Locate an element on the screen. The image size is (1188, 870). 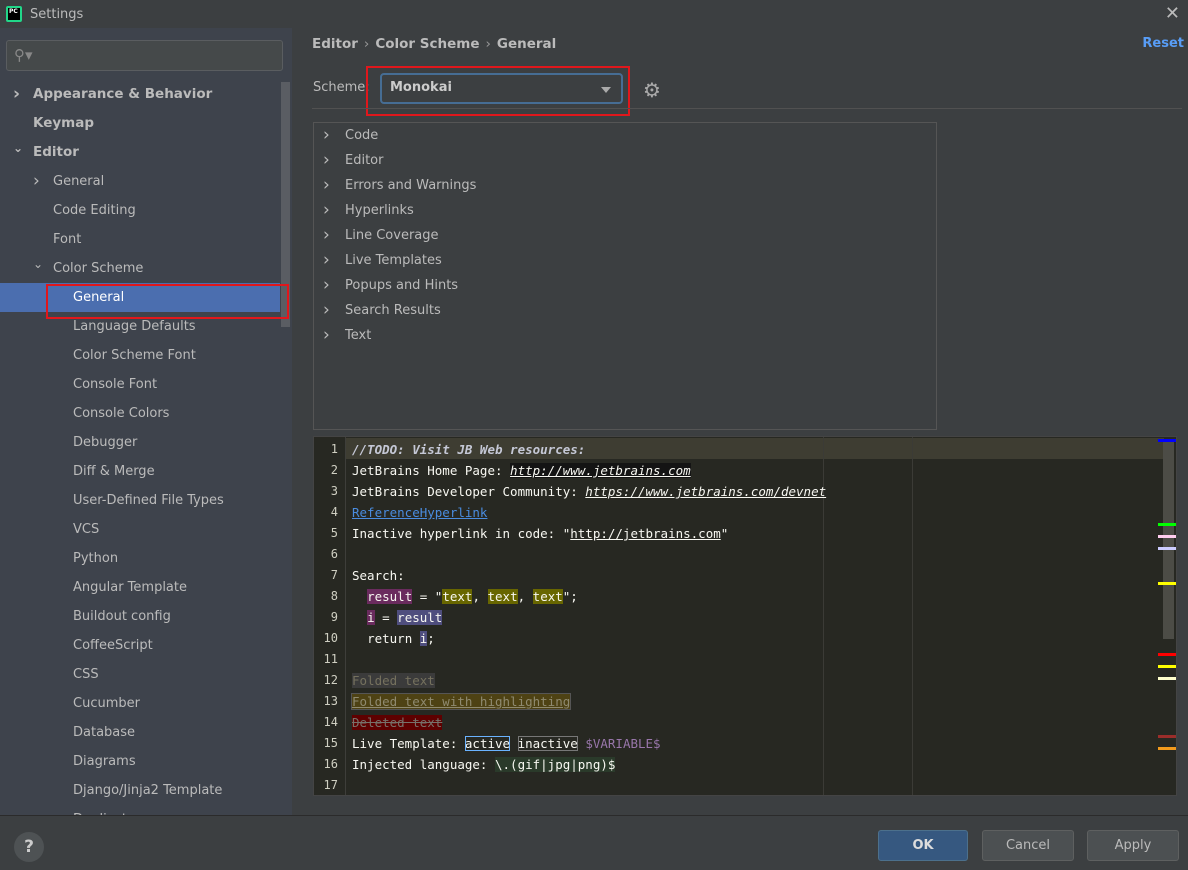
code-token-link: https://www.jetbrains.com/devnet is located at coordinates (706, 491).